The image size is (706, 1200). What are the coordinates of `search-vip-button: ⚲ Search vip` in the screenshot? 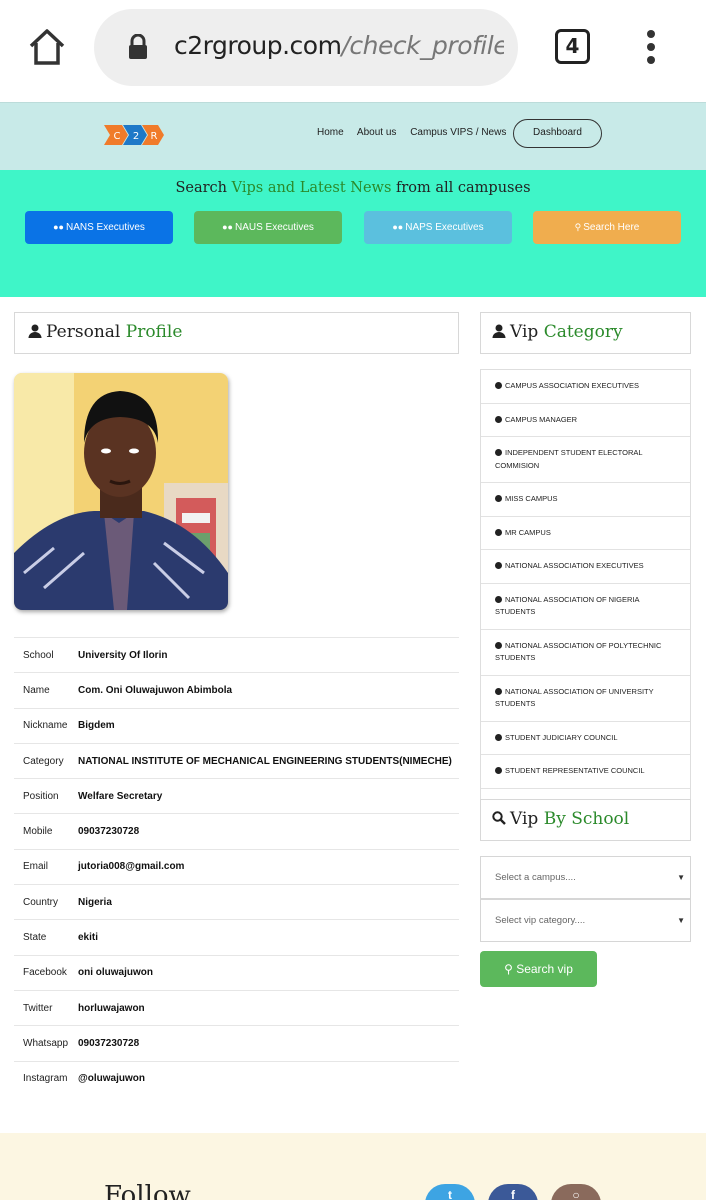 It's located at (538, 969).